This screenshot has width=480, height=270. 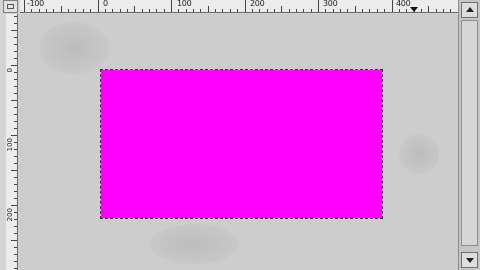 I want to click on ruler-v-label: 0, so click(x=10, y=70).